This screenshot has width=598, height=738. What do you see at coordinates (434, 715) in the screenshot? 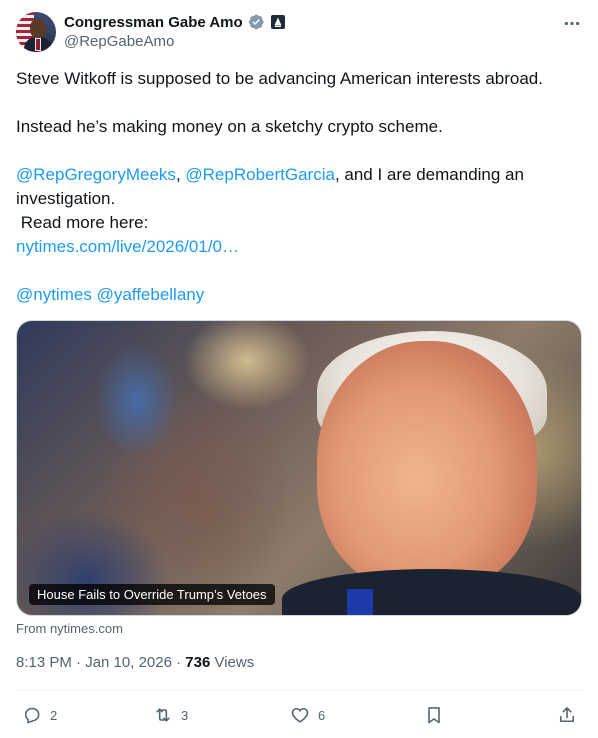
I see `bookmark-icon` at bounding box center [434, 715].